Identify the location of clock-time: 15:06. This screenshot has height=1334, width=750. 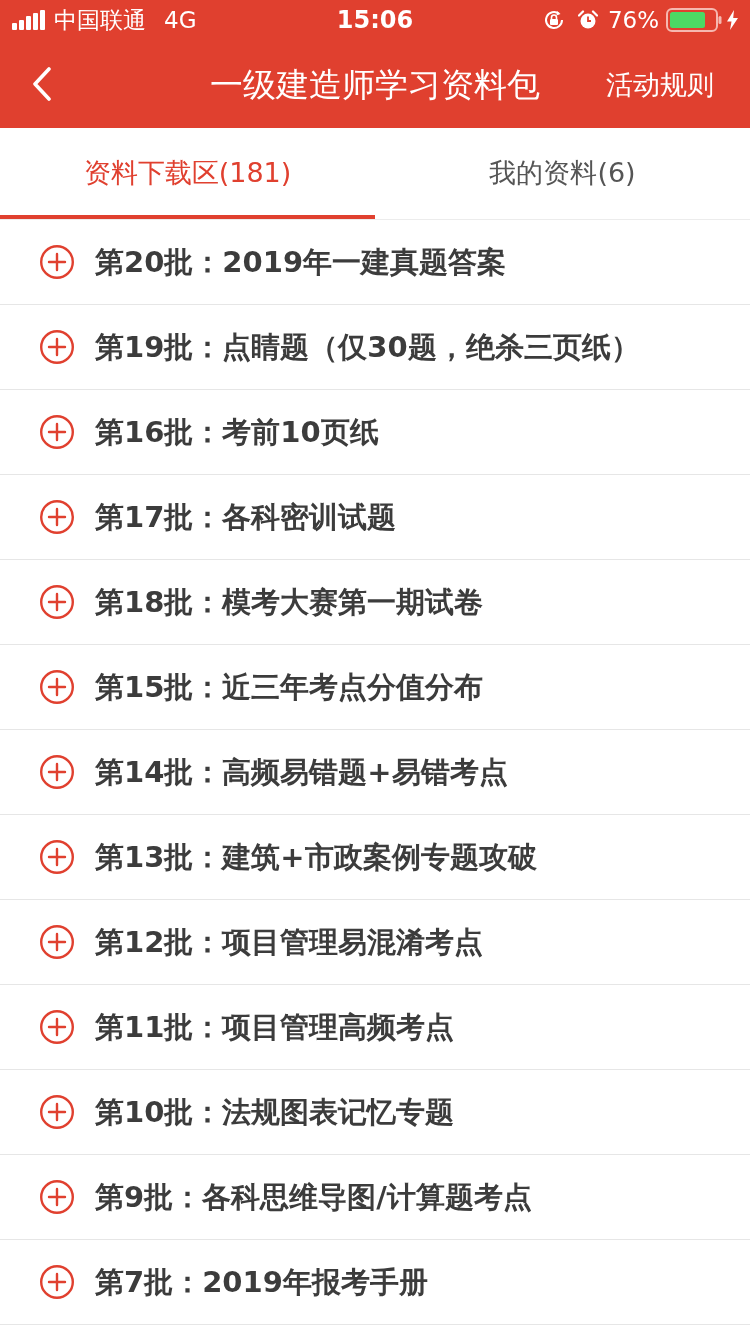
(375, 20).